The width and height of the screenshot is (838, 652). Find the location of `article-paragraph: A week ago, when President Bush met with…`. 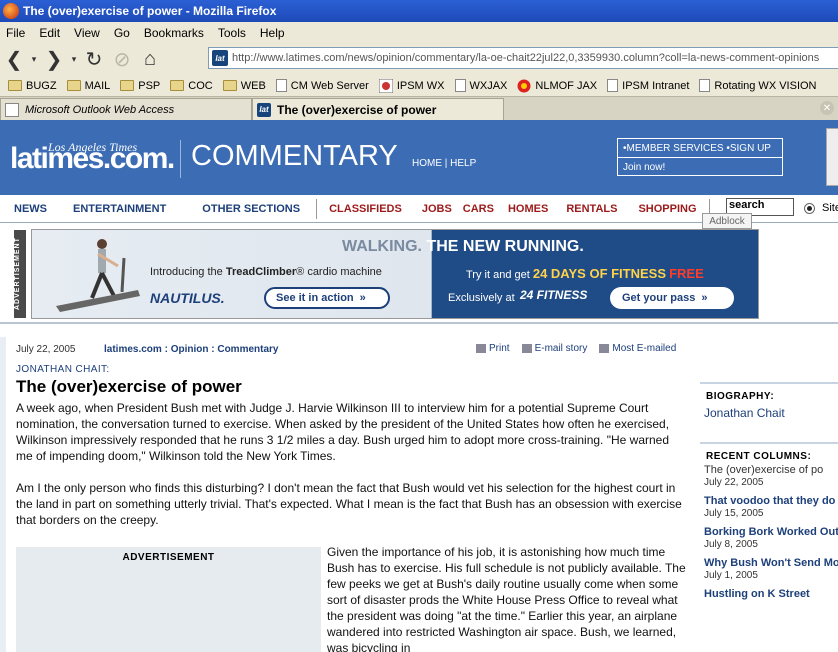

article-paragraph: A week ago, when President Bush met with… is located at coordinates (343, 432).